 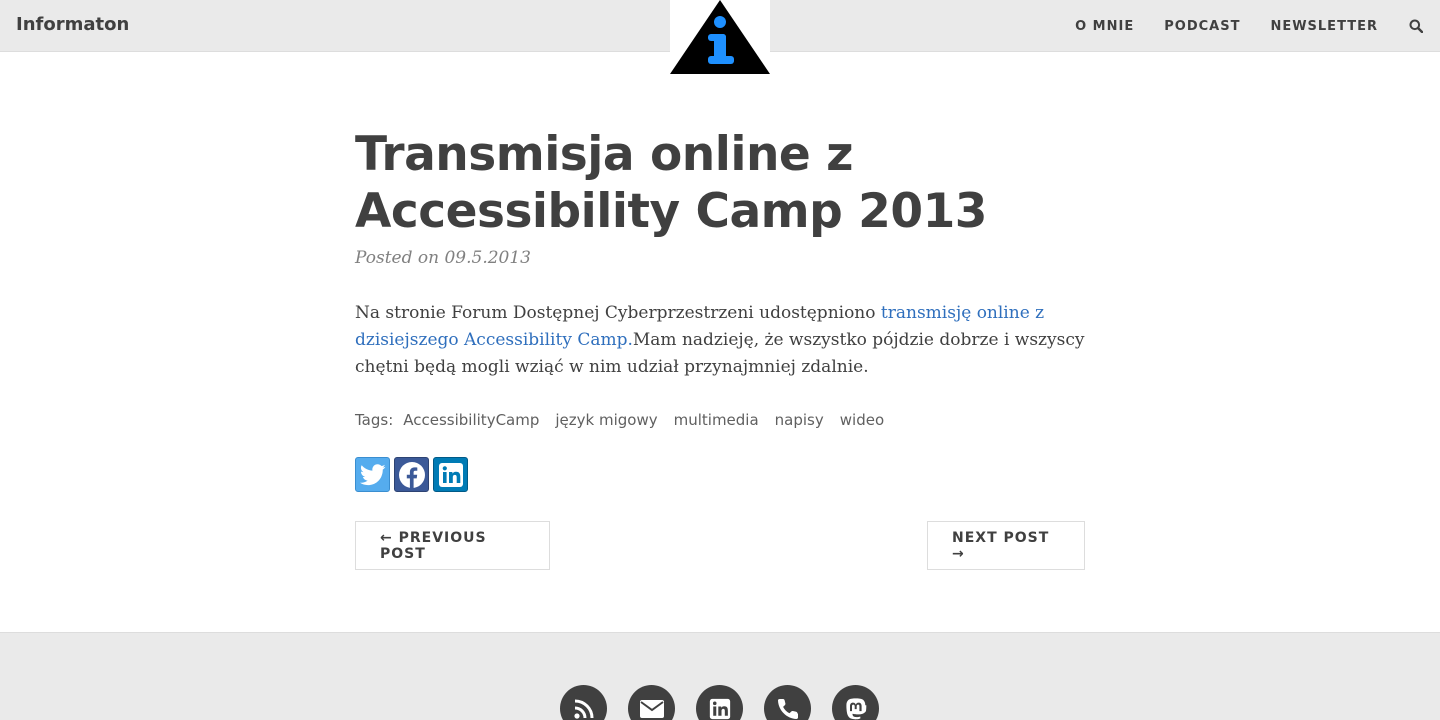 What do you see at coordinates (720, 545) in the screenshot?
I see `post-pager: ← PREVIOUS POST NEXT POST →` at bounding box center [720, 545].